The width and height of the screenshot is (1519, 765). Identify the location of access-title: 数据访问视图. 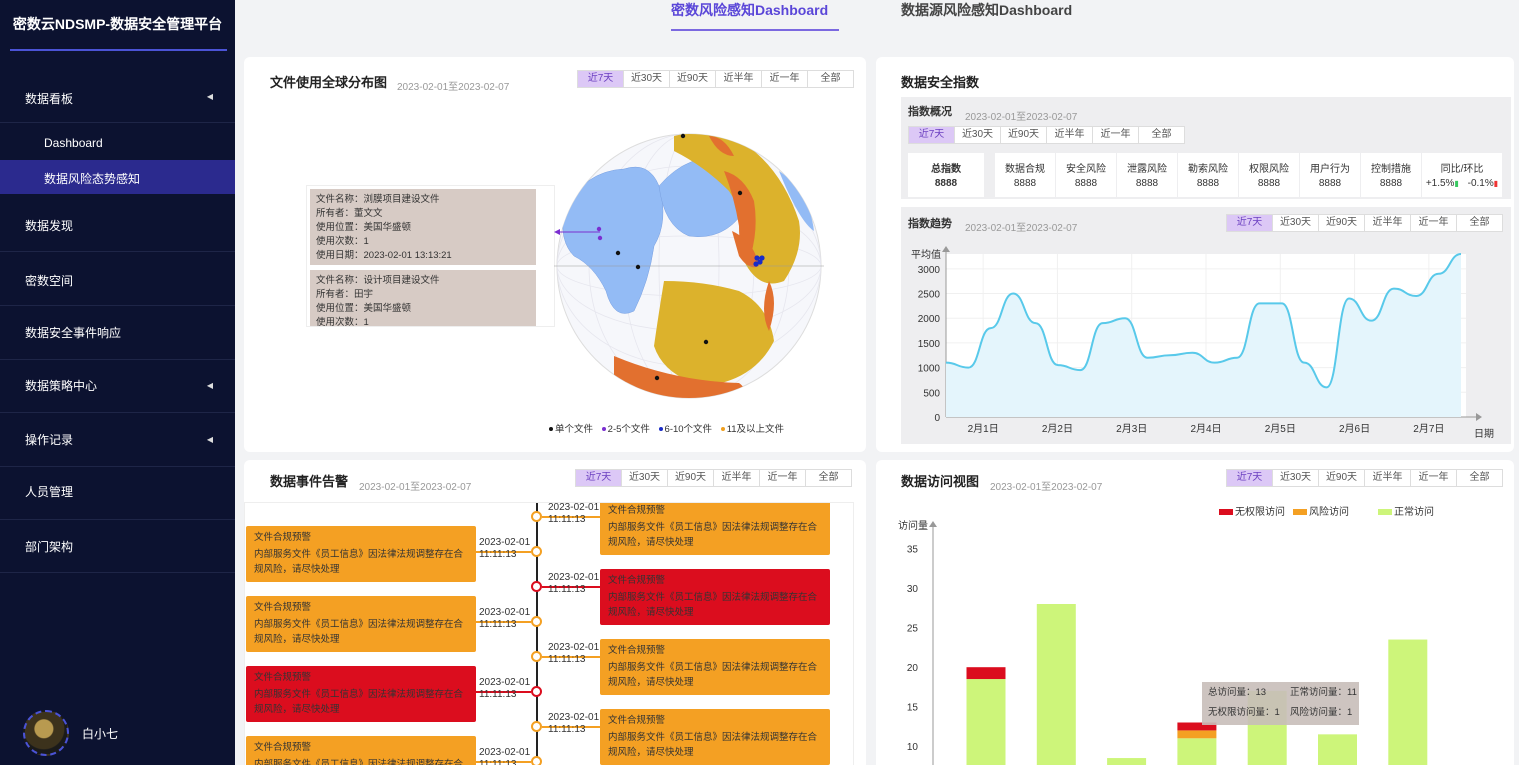
(940, 481).